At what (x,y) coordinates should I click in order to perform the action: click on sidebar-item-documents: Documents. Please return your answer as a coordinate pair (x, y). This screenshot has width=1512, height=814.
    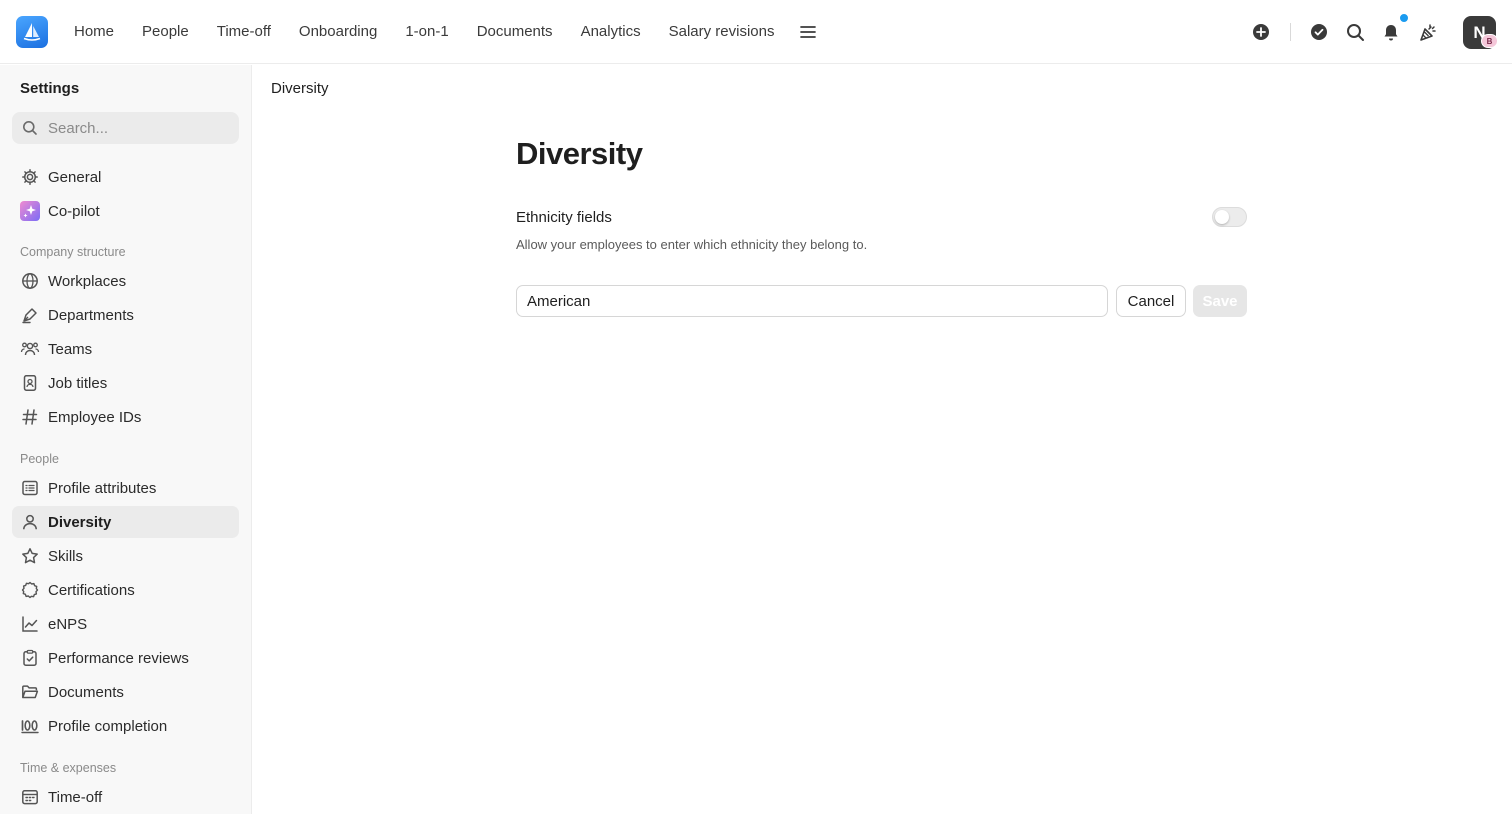
    Looking at the image, I should click on (125, 692).